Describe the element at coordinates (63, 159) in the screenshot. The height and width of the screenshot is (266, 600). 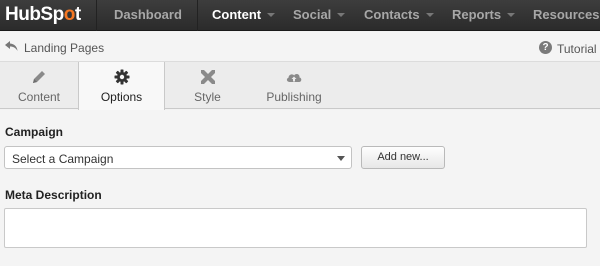
I see `campaign-select-value: Select a Campaign` at that location.